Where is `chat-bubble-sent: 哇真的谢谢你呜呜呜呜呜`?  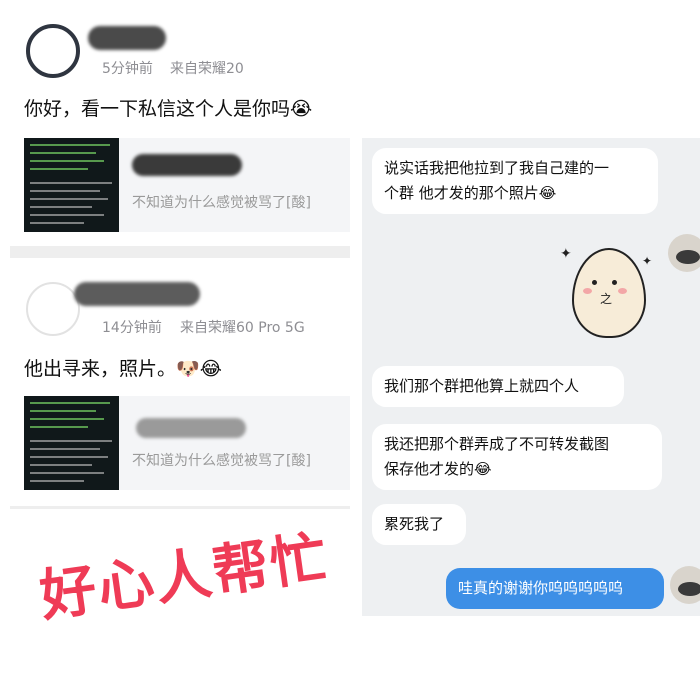 chat-bubble-sent: 哇真的谢谢你呜呜呜呜呜 is located at coordinates (555, 588).